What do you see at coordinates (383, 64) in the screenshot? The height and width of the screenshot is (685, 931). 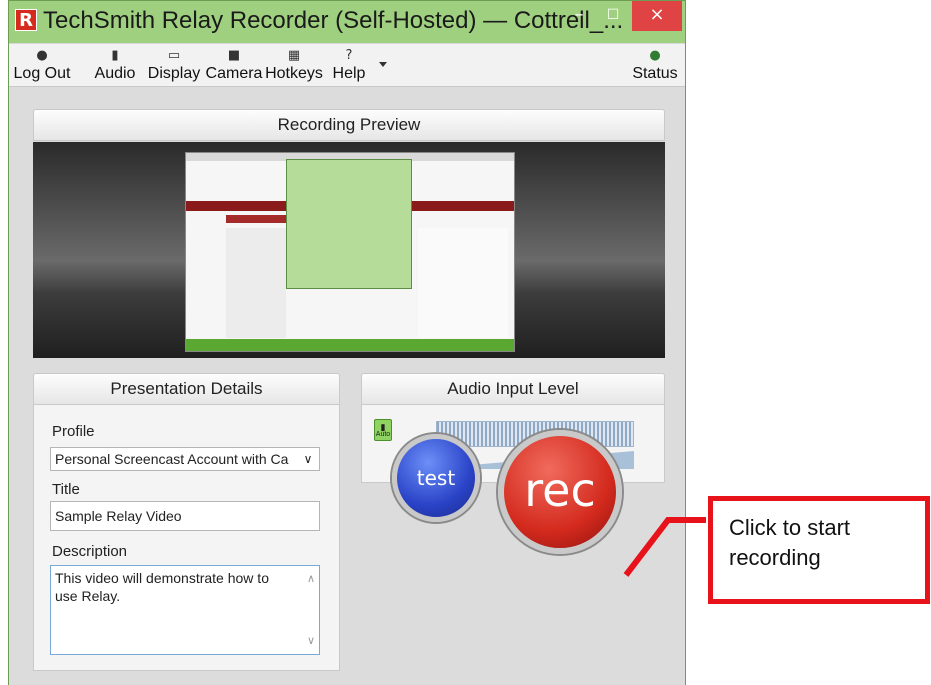 I see `menu-overflow-chevron-icon` at bounding box center [383, 64].